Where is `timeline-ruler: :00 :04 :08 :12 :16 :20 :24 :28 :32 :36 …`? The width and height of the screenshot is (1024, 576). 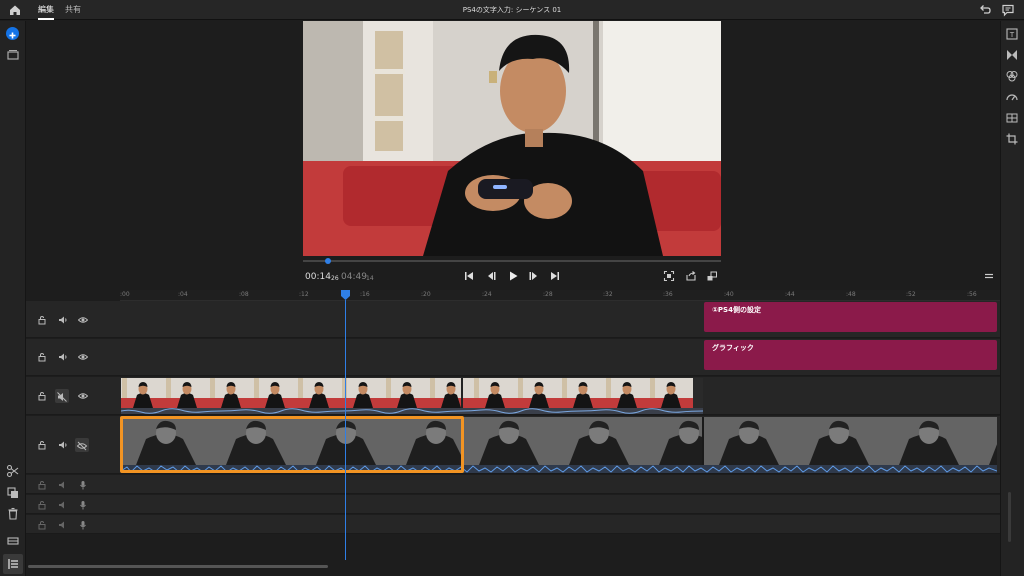 timeline-ruler: :00 :04 :08 :12 :16 :20 :24 :28 :32 :36 … is located at coordinates (560, 295).